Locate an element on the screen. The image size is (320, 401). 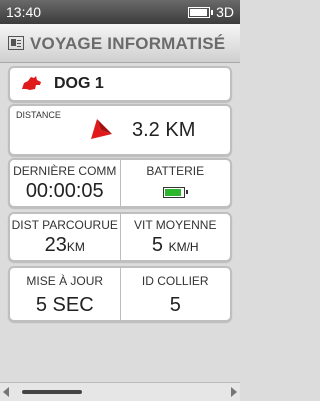
distance-card: DISTANCE 3.2 KM is located at coordinates (120, 130).